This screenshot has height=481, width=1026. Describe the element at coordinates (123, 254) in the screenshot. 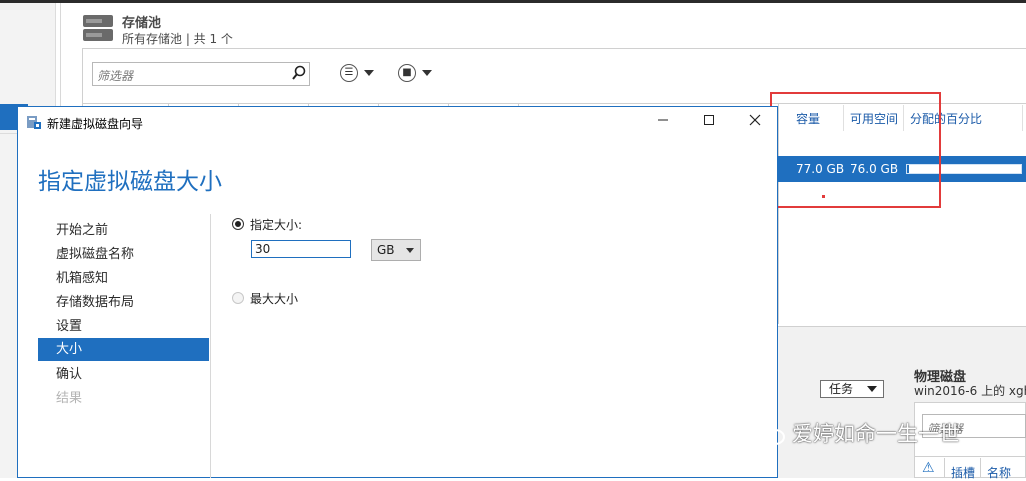

I see `nav-item-virtual-disk-name: 虚拟磁盘名称` at that location.